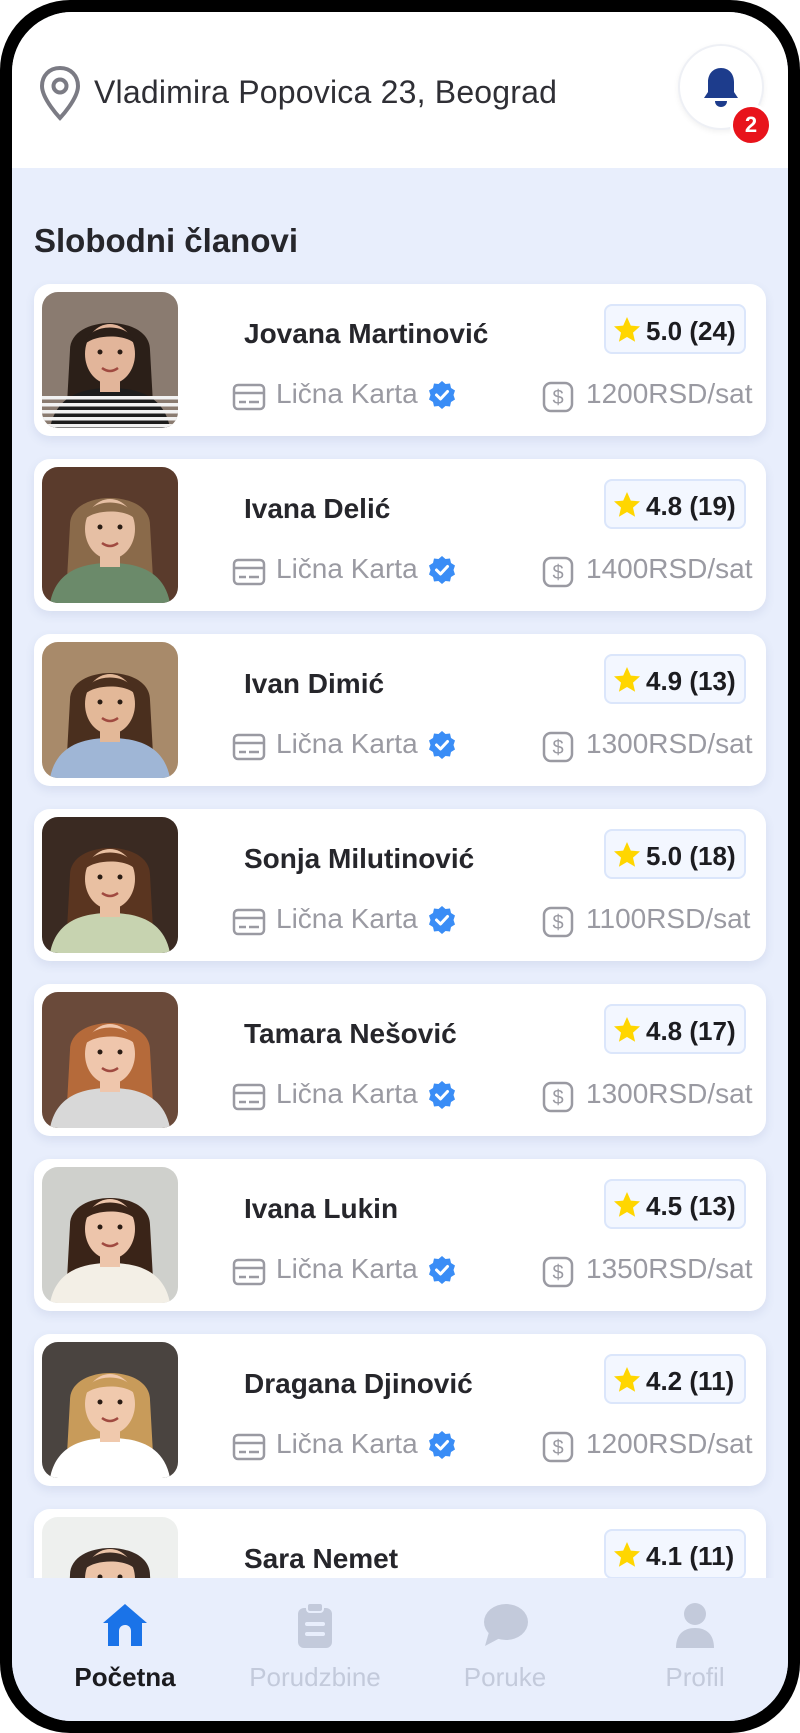 The height and width of the screenshot is (1733, 800). Describe the element at coordinates (321, 1208) in the screenshot. I see `member-name: Ivana Lukin` at that location.